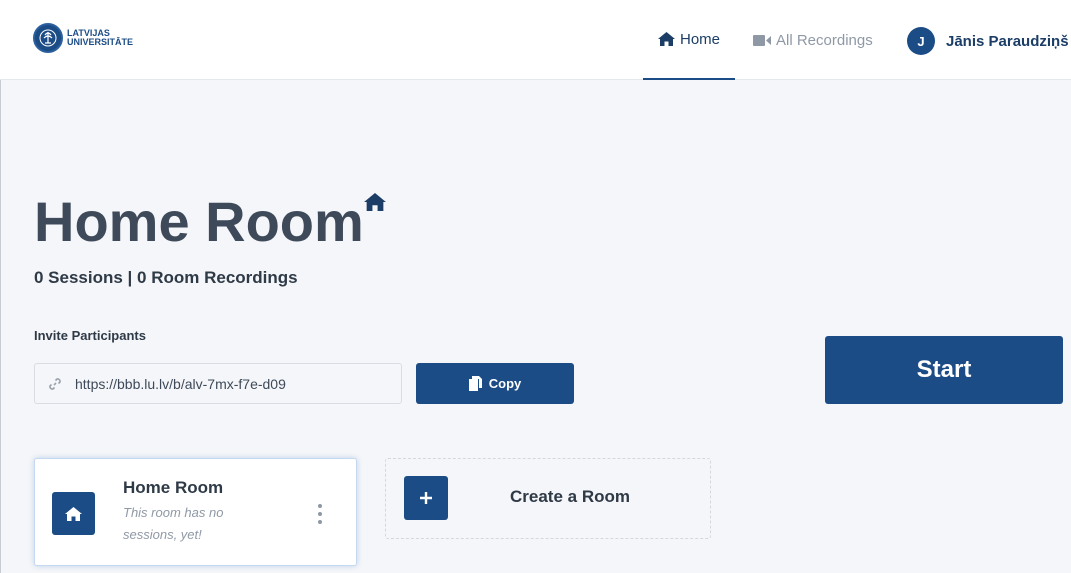 The height and width of the screenshot is (573, 1071). What do you see at coordinates (570, 496) in the screenshot?
I see `create-room-label: Create a Room` at bounding box center [570, 496].